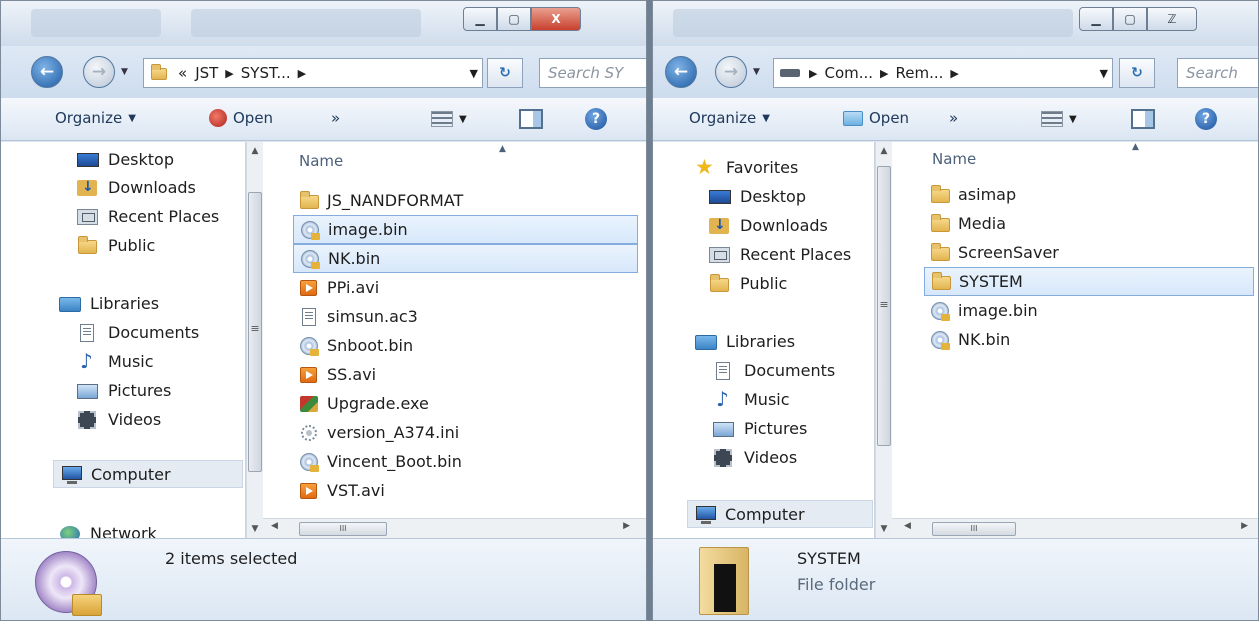 This screenshot has height=621, width=1259. Describe the element at coordinates (1089, 281) in the screenshot. I see `file-list-item: SYSTEM` at that location.